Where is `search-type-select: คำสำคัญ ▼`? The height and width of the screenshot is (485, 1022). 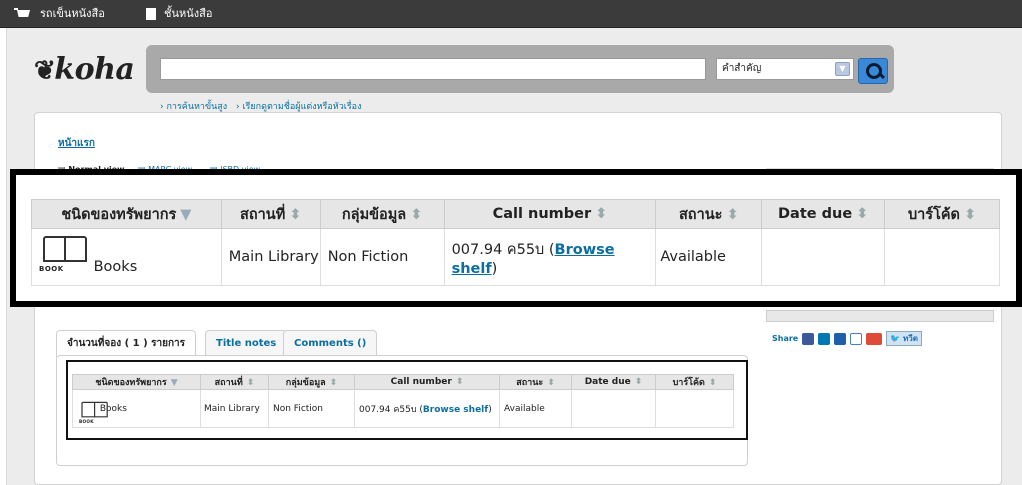 search-type-select: คำสำคัญ ▼ is located at coordinates (785, 69).